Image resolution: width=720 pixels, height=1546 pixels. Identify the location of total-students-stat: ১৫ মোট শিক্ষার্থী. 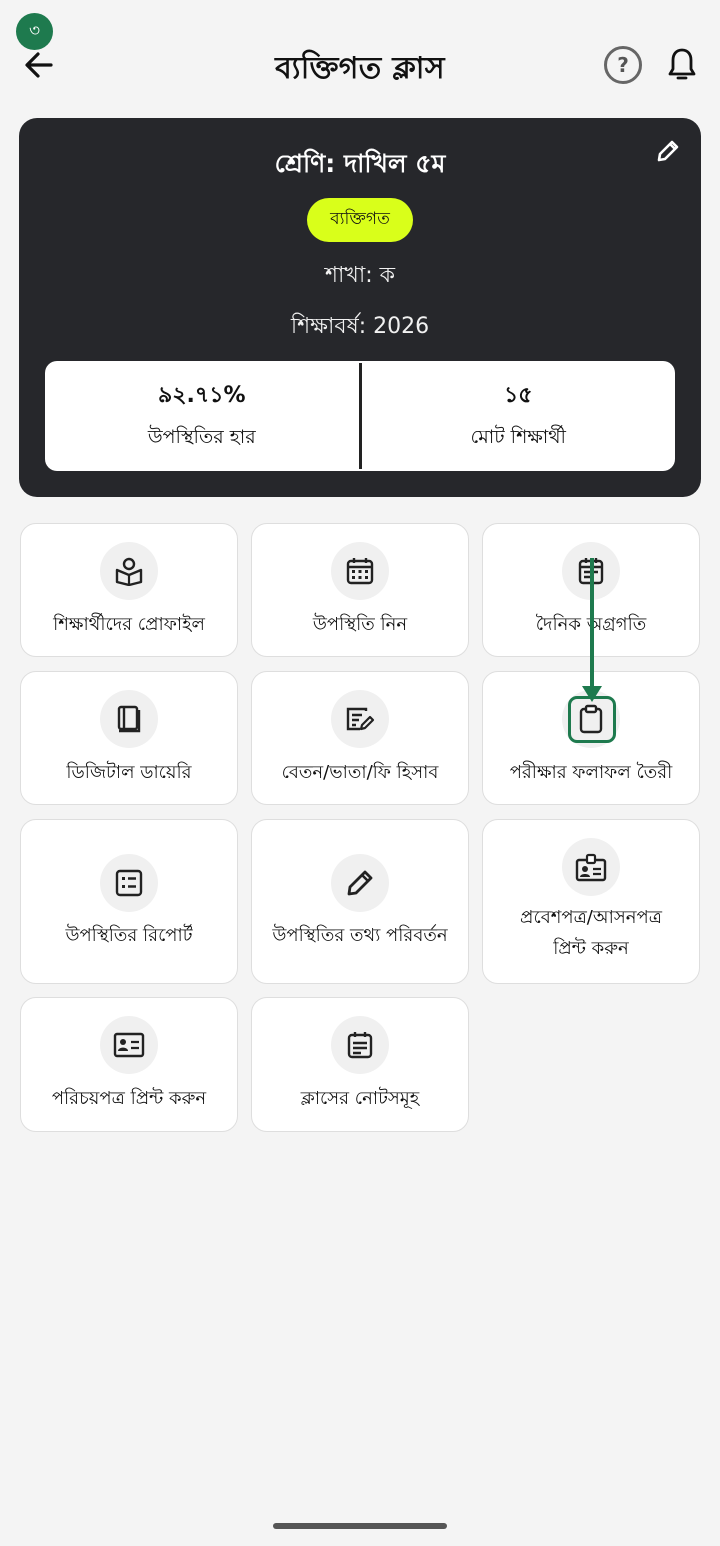
(519, 416).